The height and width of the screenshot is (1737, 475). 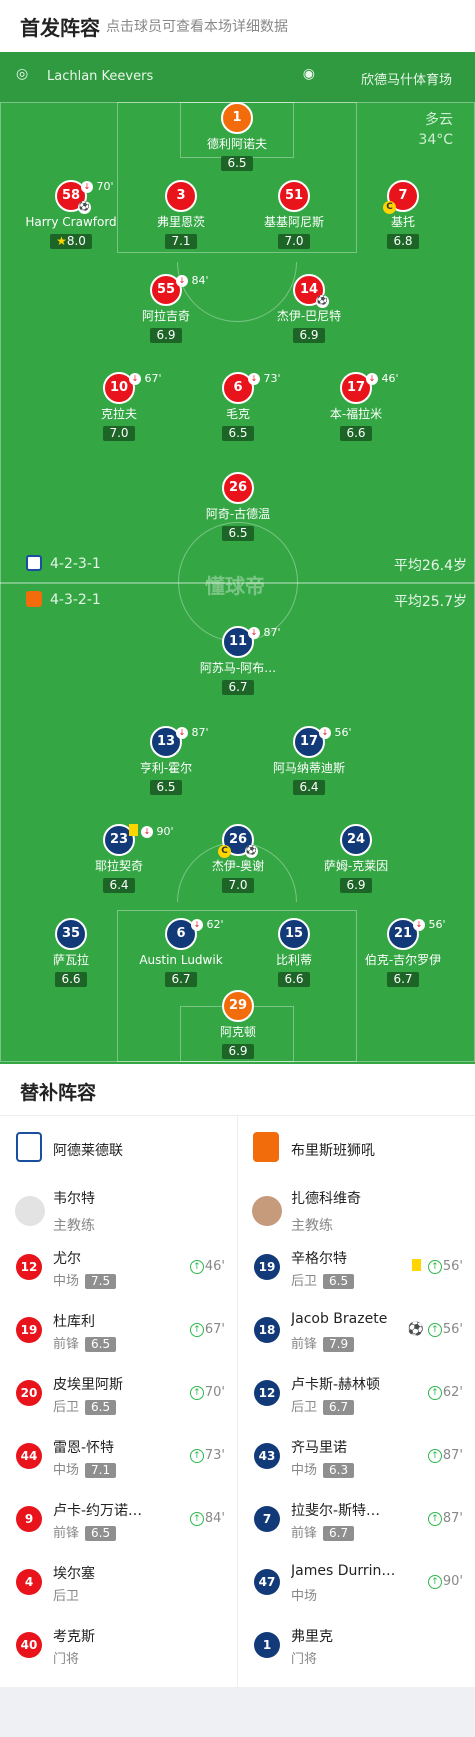 I want to click on player-card: 7C 基托 6.8, so click(x=403, y=214).